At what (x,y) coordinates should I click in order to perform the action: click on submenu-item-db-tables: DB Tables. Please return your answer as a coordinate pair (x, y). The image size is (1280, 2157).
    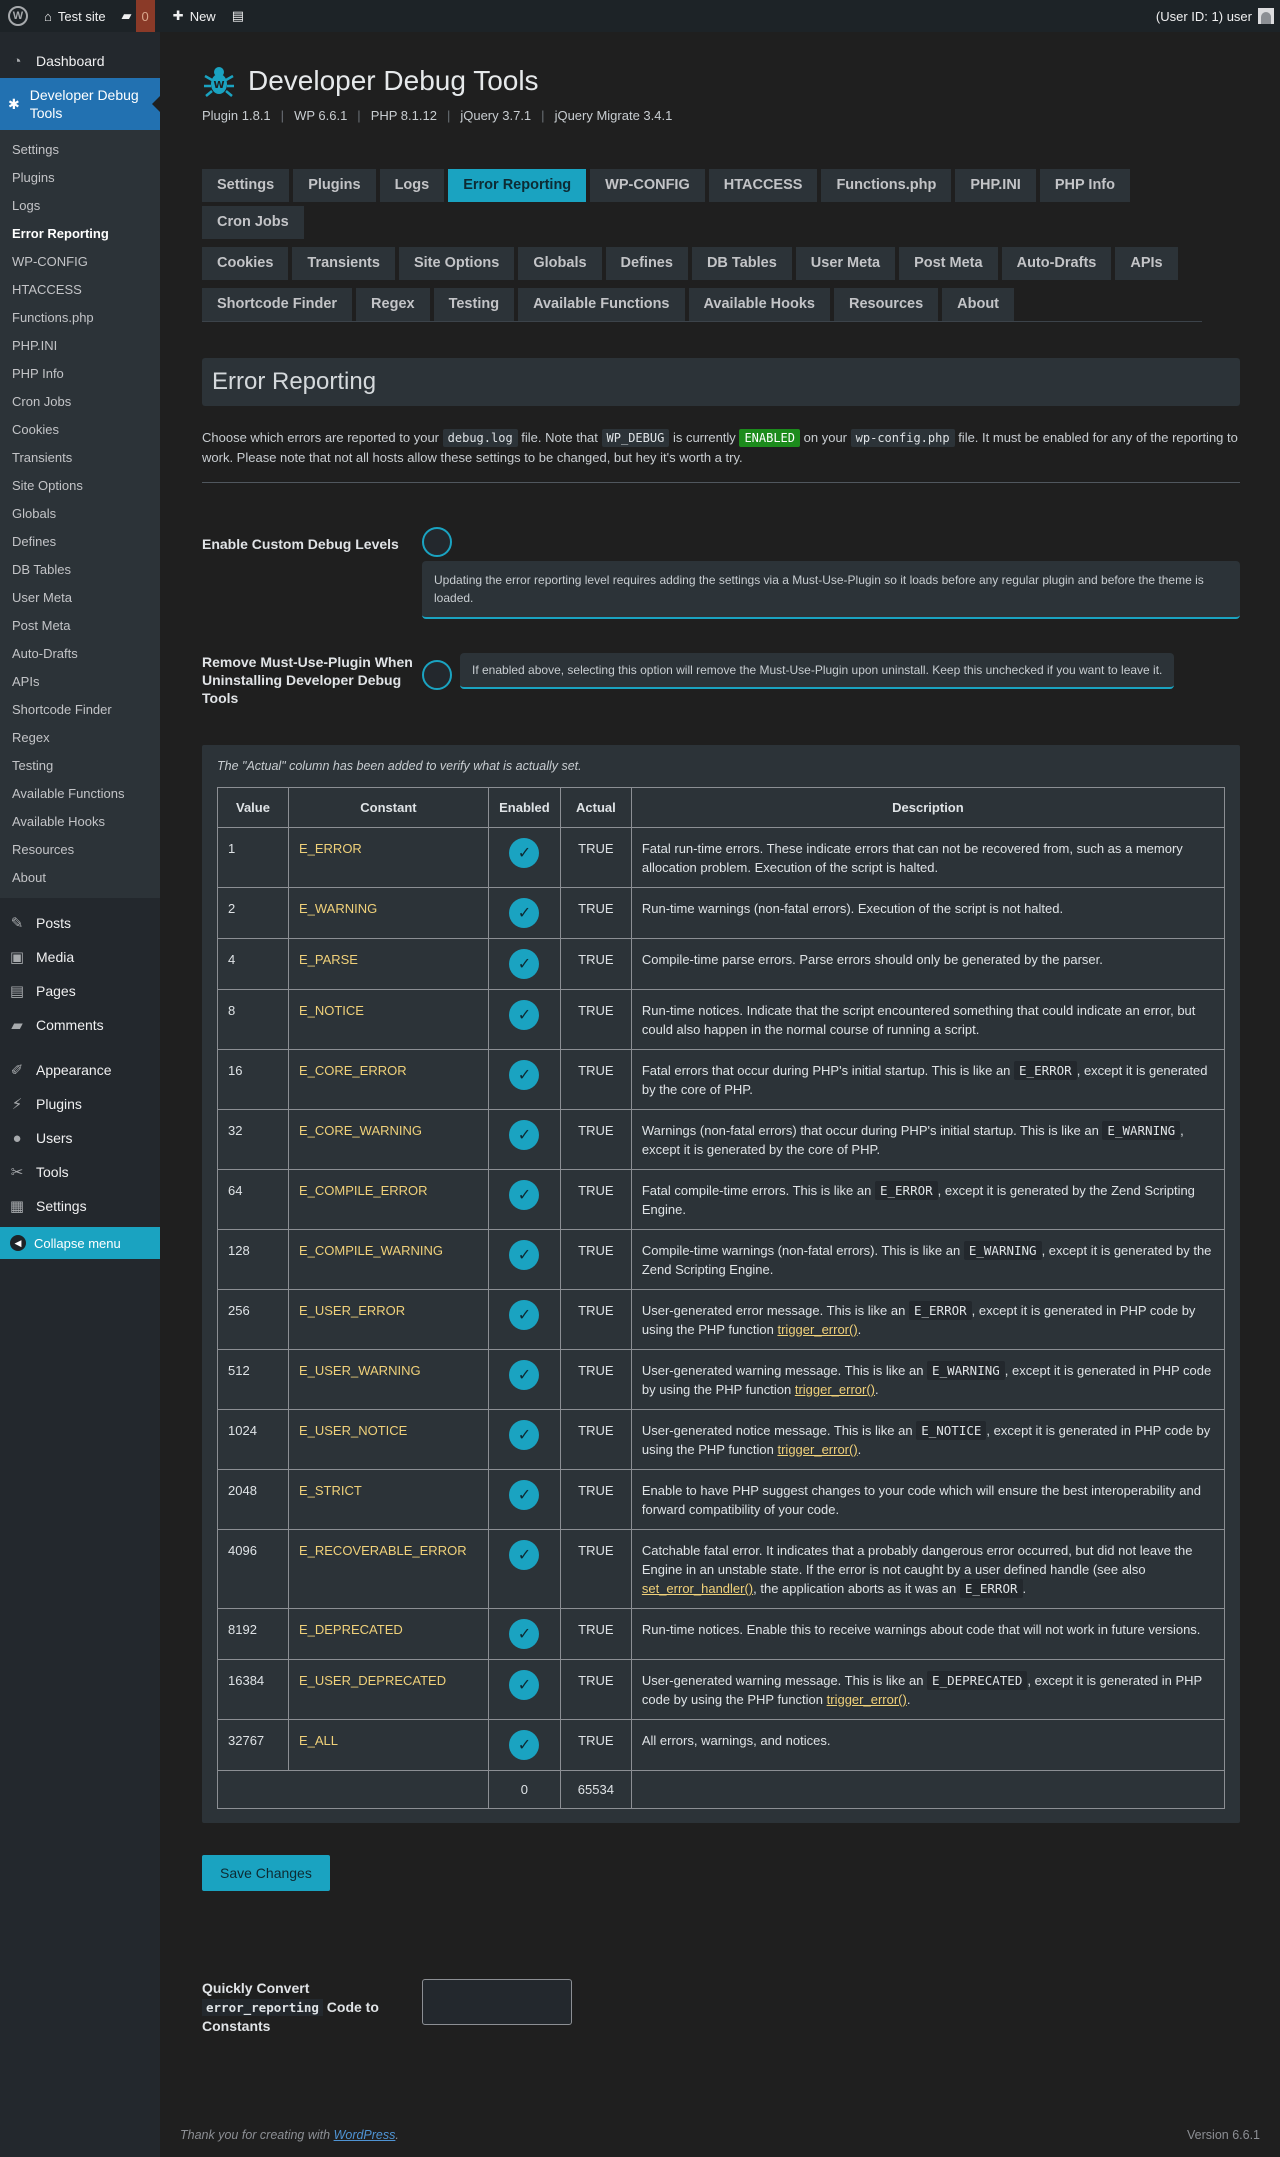
    Looking at the image, I should click on (80, 570).